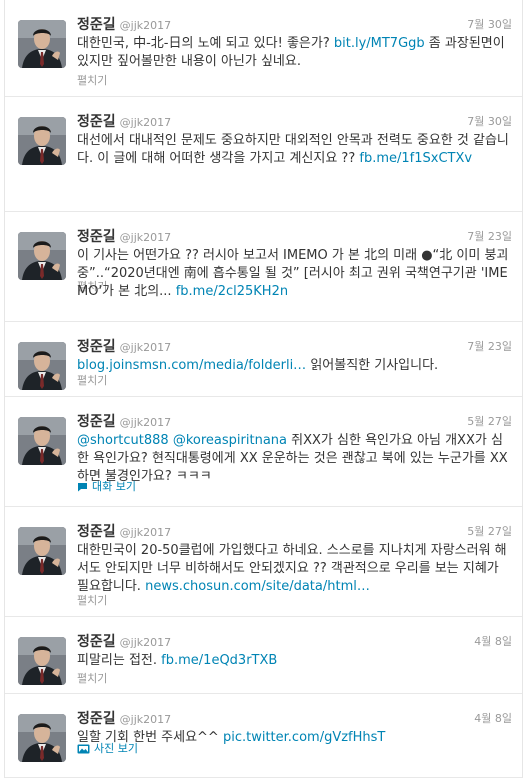 This screenshot has height=778, width=531. I want to click on conversation-icon, so click(84, 486).